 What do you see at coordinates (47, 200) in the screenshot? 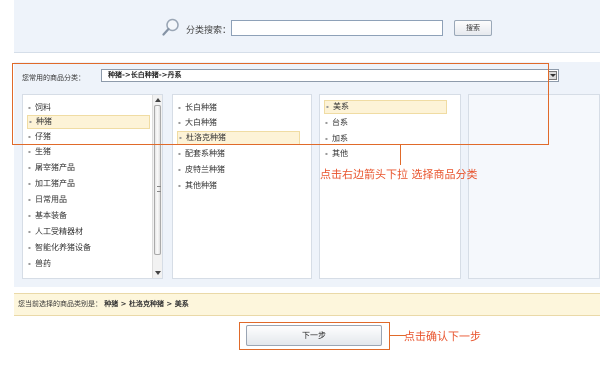
I see `level1-item: 日常用品` at bounding box center [47, 200].